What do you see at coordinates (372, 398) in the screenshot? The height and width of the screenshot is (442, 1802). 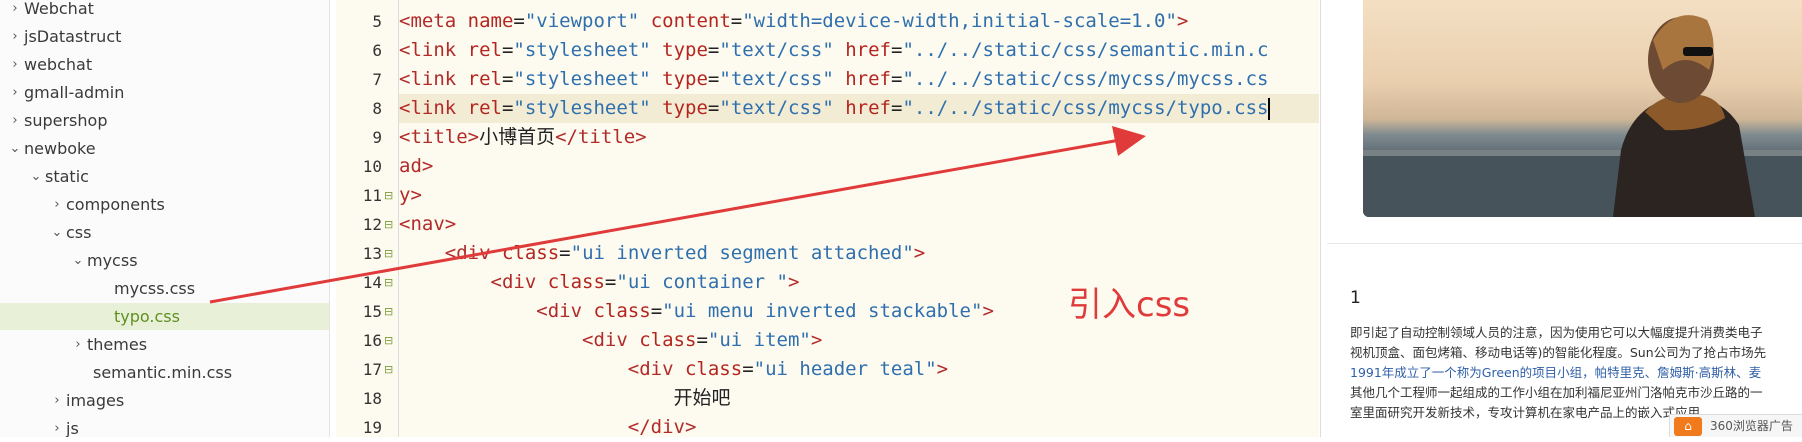 I see `line-number: 18` at bounding box center [372, 398].